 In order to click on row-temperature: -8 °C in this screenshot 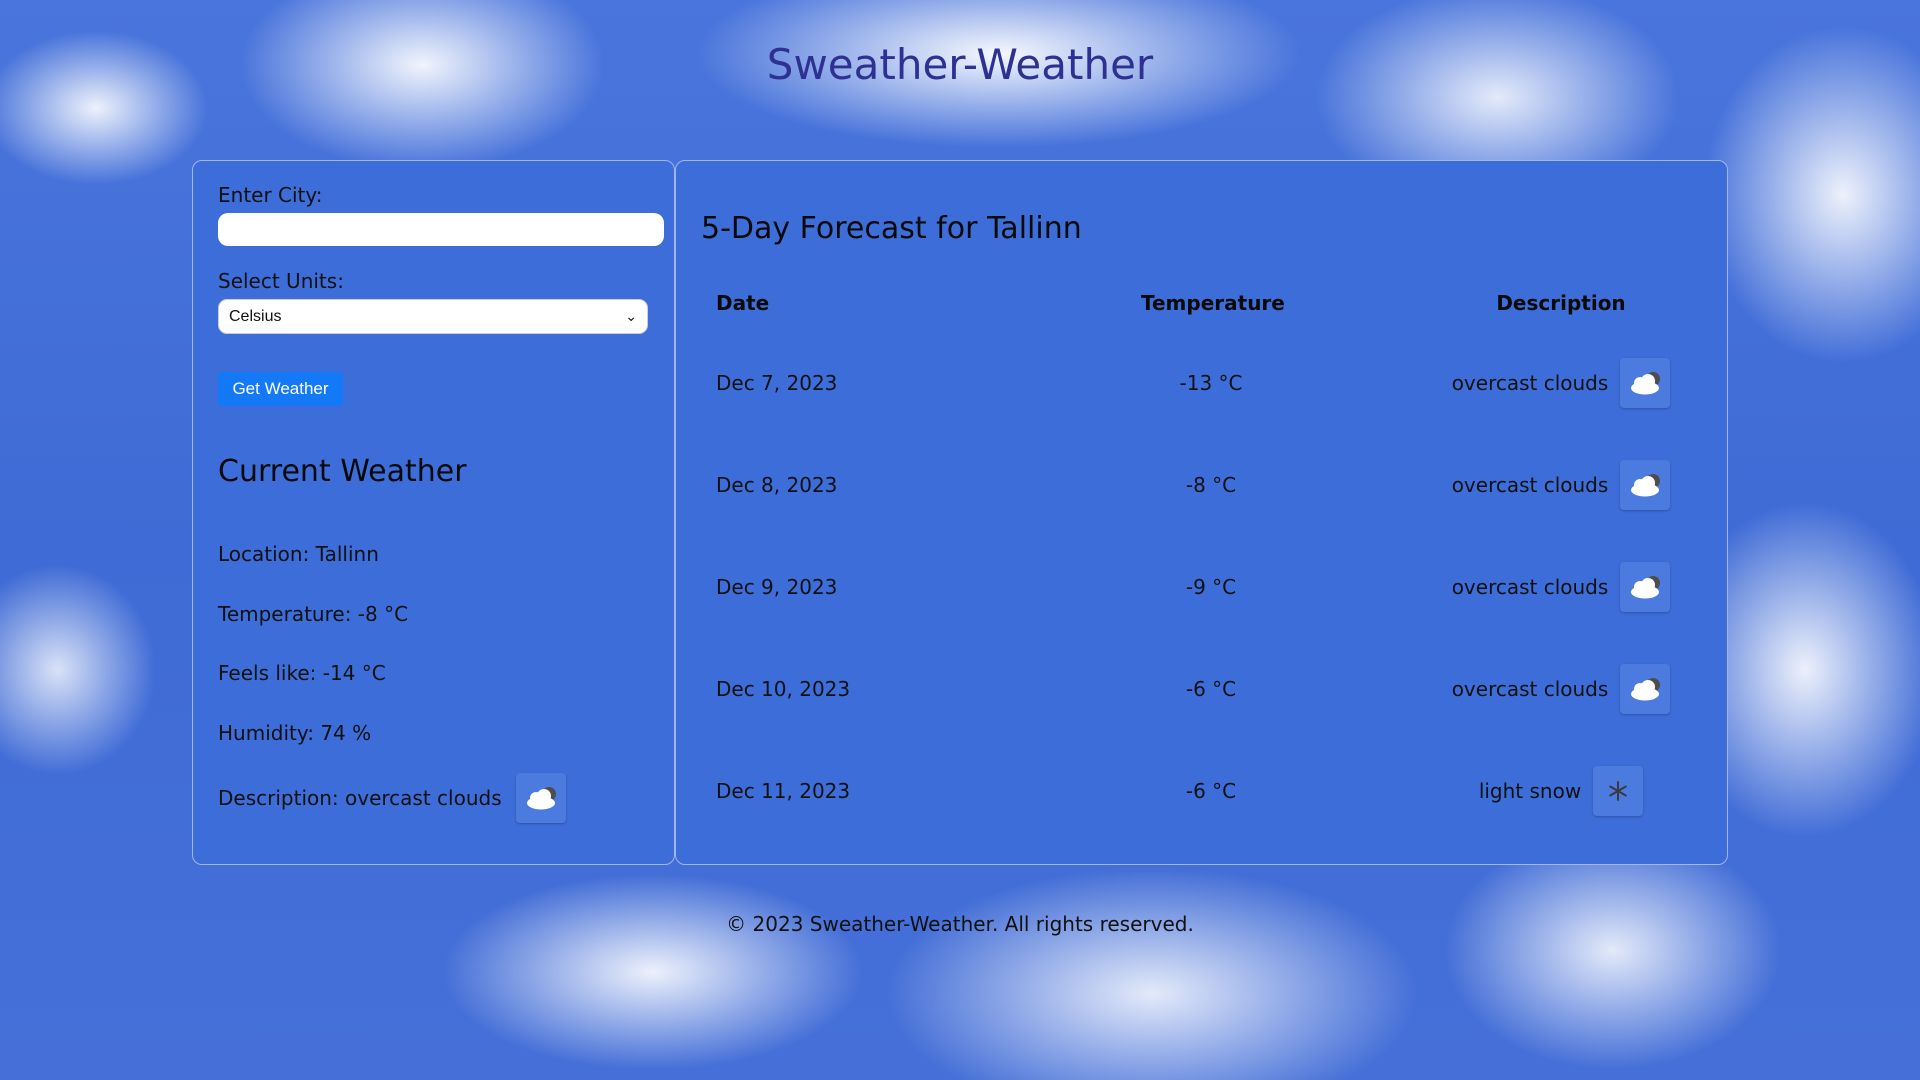, I will do `click(1211, 485)`.